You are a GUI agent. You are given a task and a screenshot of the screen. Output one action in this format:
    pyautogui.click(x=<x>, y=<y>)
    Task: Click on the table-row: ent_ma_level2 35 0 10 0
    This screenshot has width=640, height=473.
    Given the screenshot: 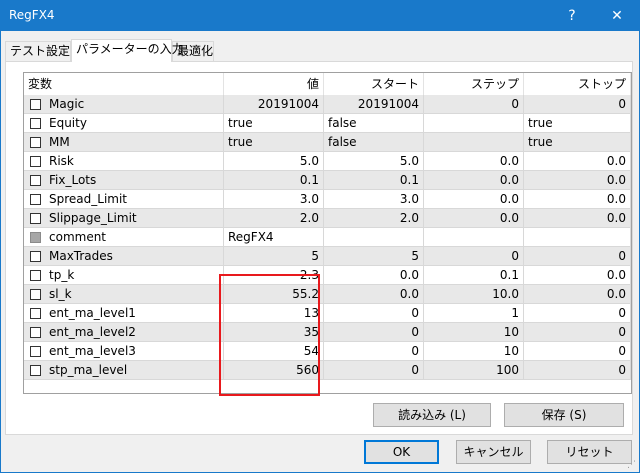 What is the action you would take?
    pyautogui.click(x=327, y=332)
    